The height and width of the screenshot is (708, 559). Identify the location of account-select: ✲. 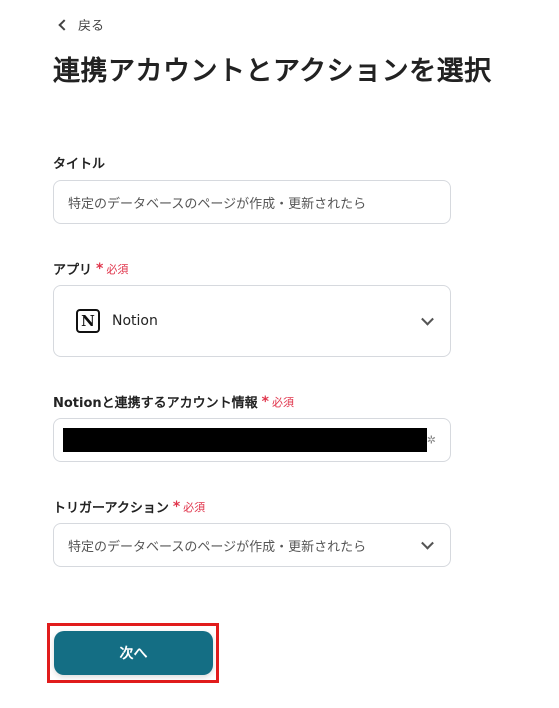
(252, 440).